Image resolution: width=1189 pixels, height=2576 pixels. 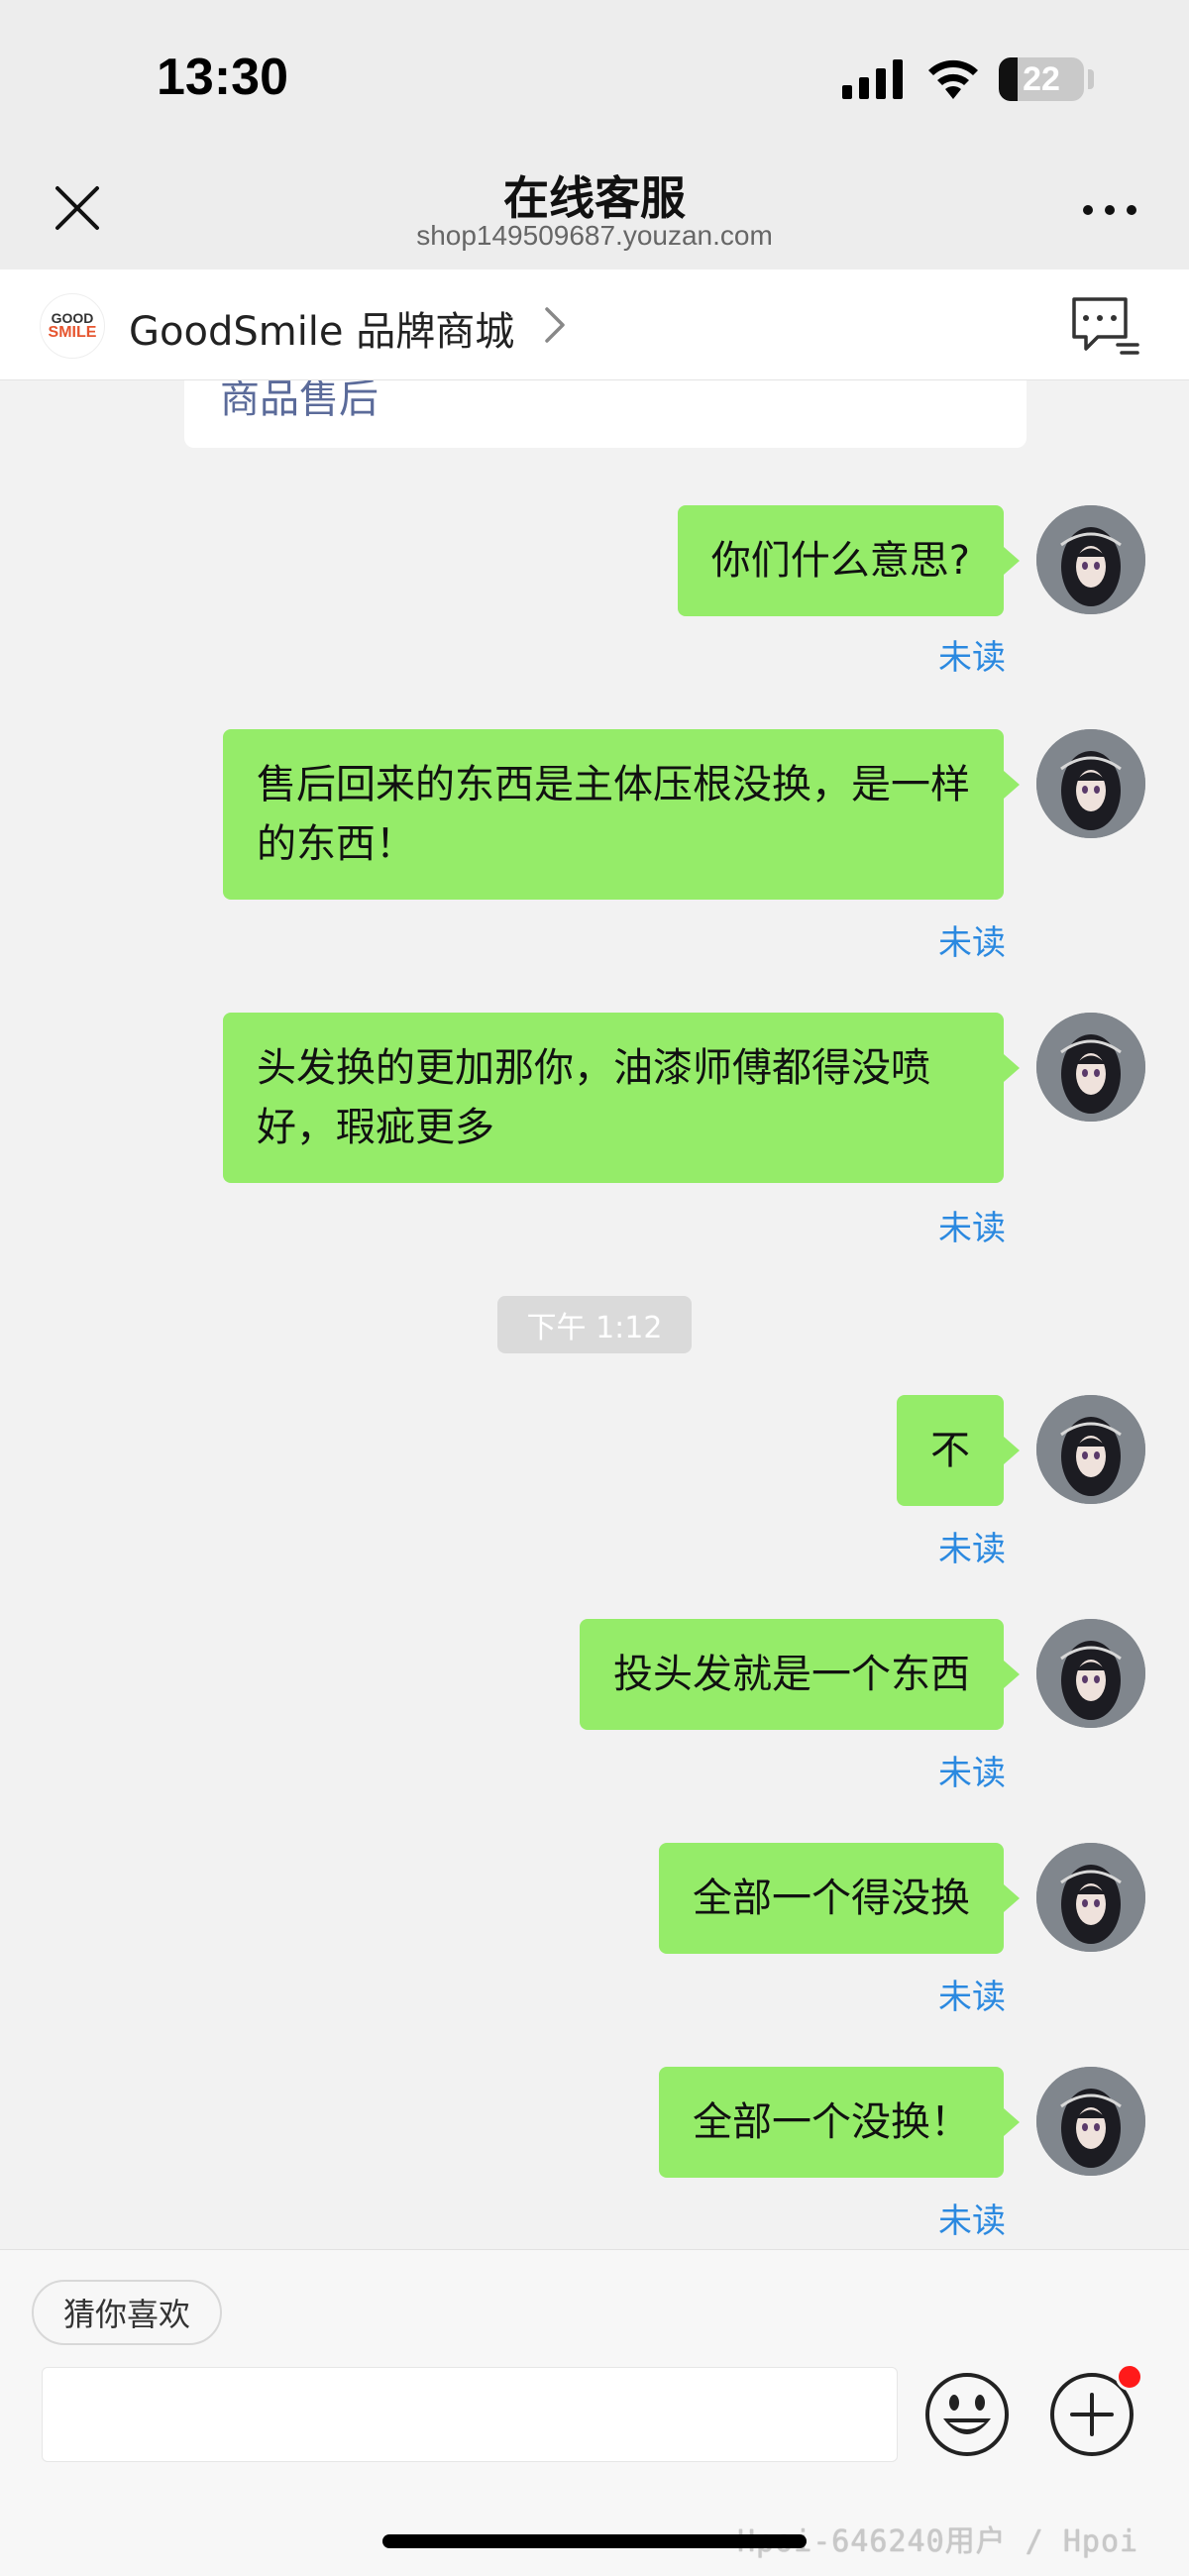 What do you see at coordinates (223, 77) in the screenshot?
I see `status-time: 13:30` at bounding box center [223, 77].